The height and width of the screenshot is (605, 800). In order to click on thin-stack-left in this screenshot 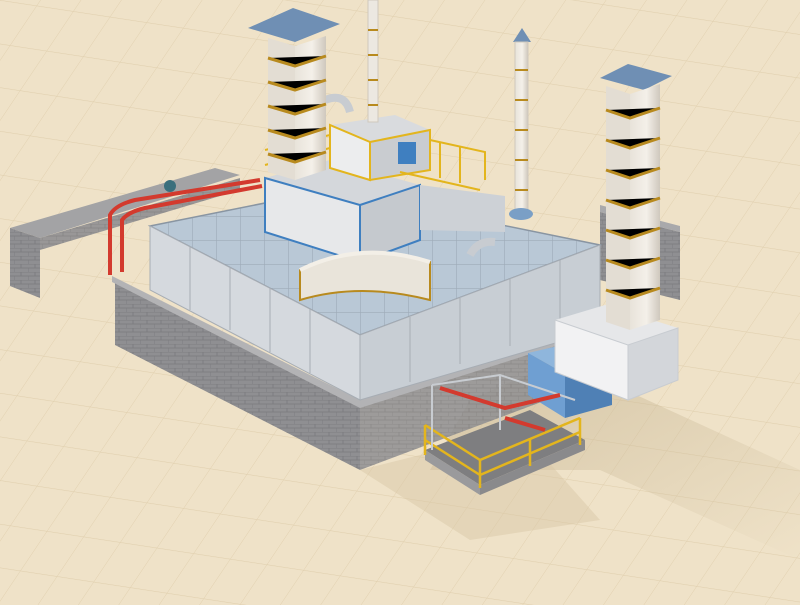, I will do `click(373, 61)`.